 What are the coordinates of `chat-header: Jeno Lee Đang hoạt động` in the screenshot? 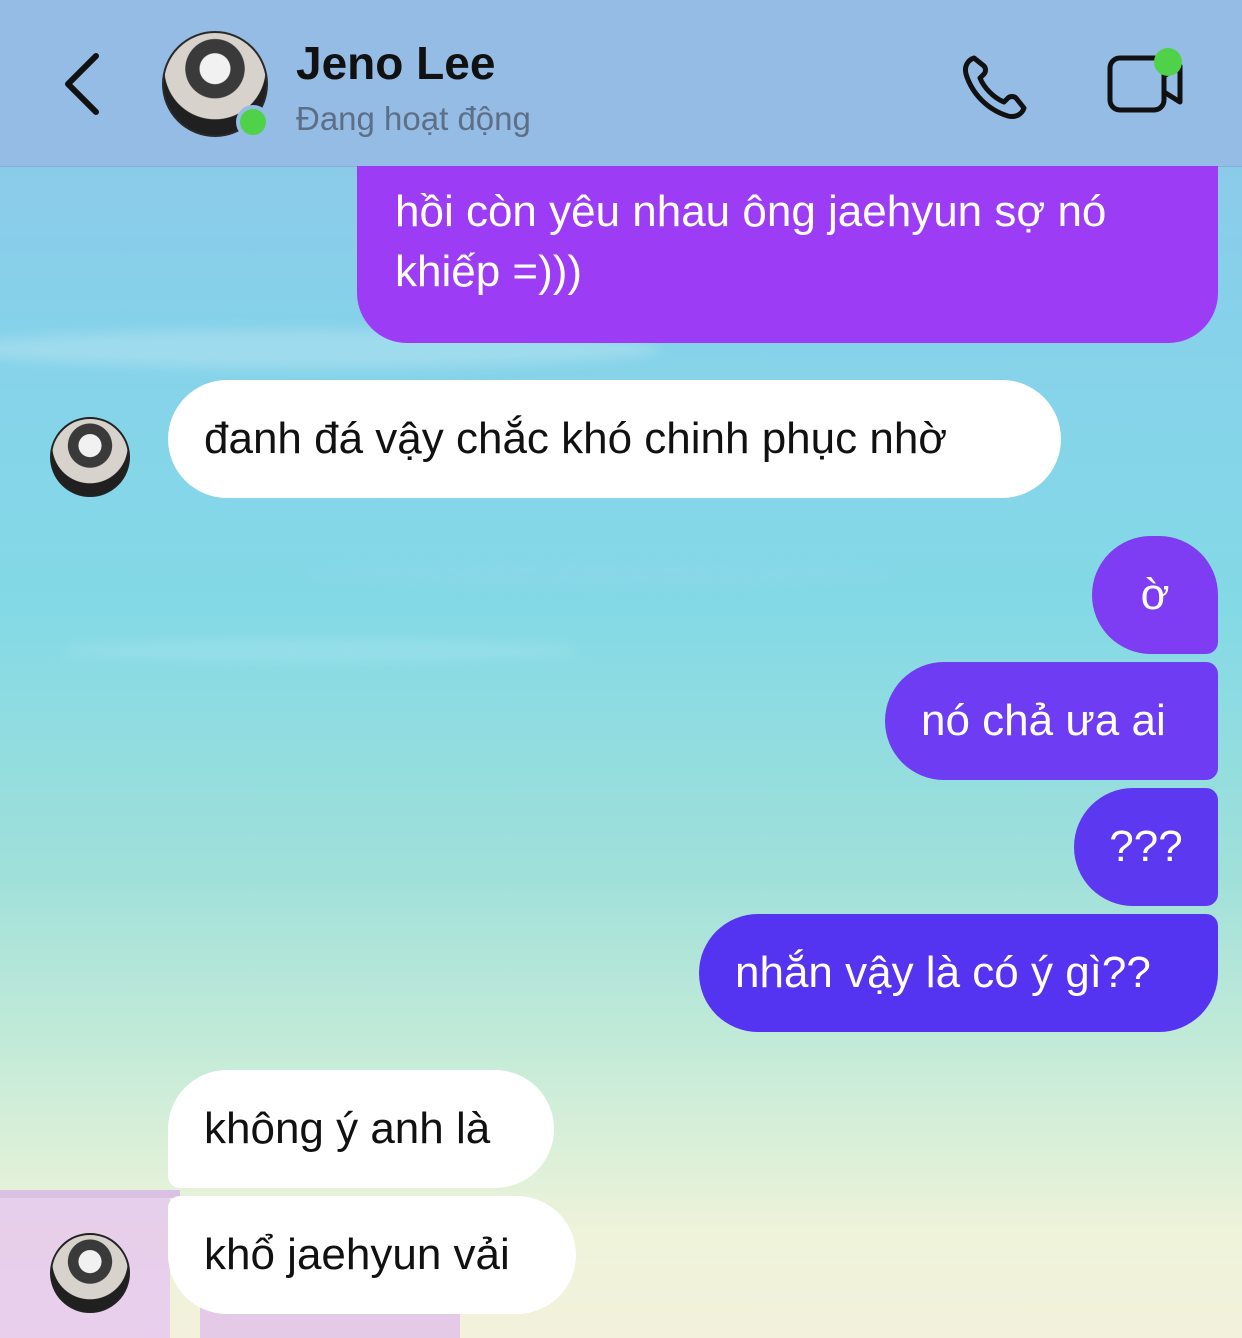 It's located at (621, 83).